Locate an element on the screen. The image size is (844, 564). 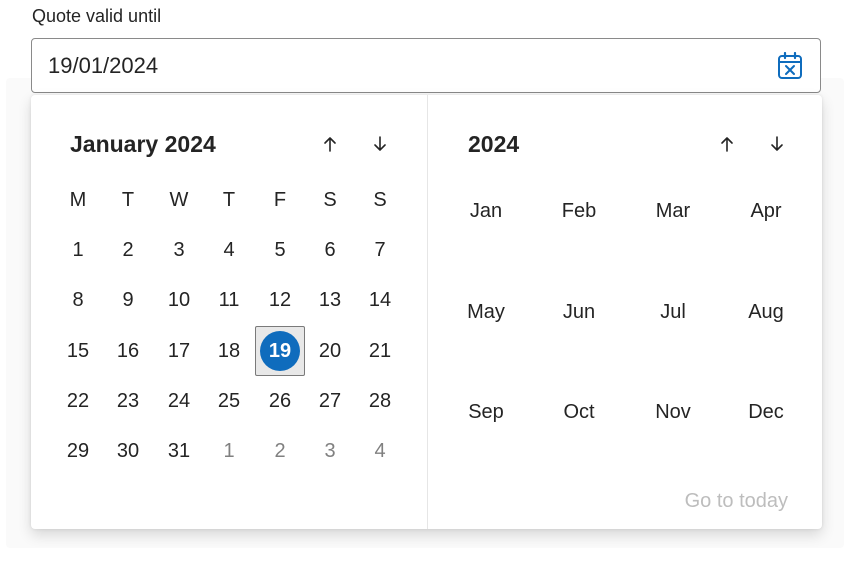
month-cell: May is located at coordinates (486, 312).